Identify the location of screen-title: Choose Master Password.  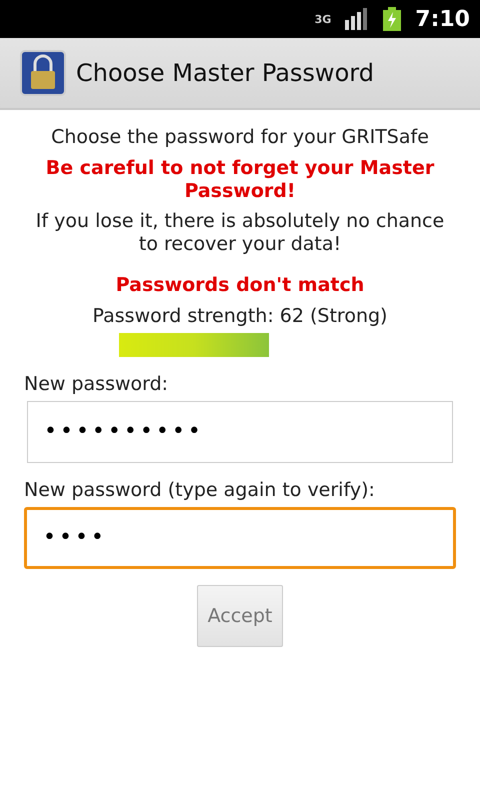
(225, 73).